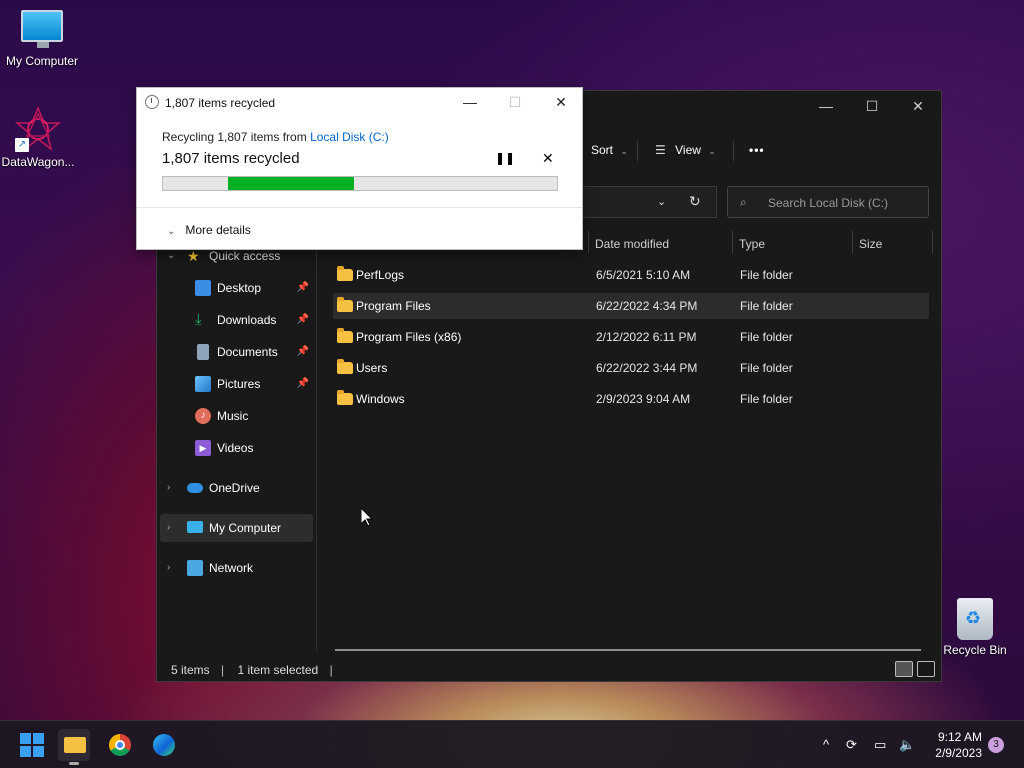 The height and width of the screenshot is (768, 1024). I want to click on start-button, so click(32, 745).